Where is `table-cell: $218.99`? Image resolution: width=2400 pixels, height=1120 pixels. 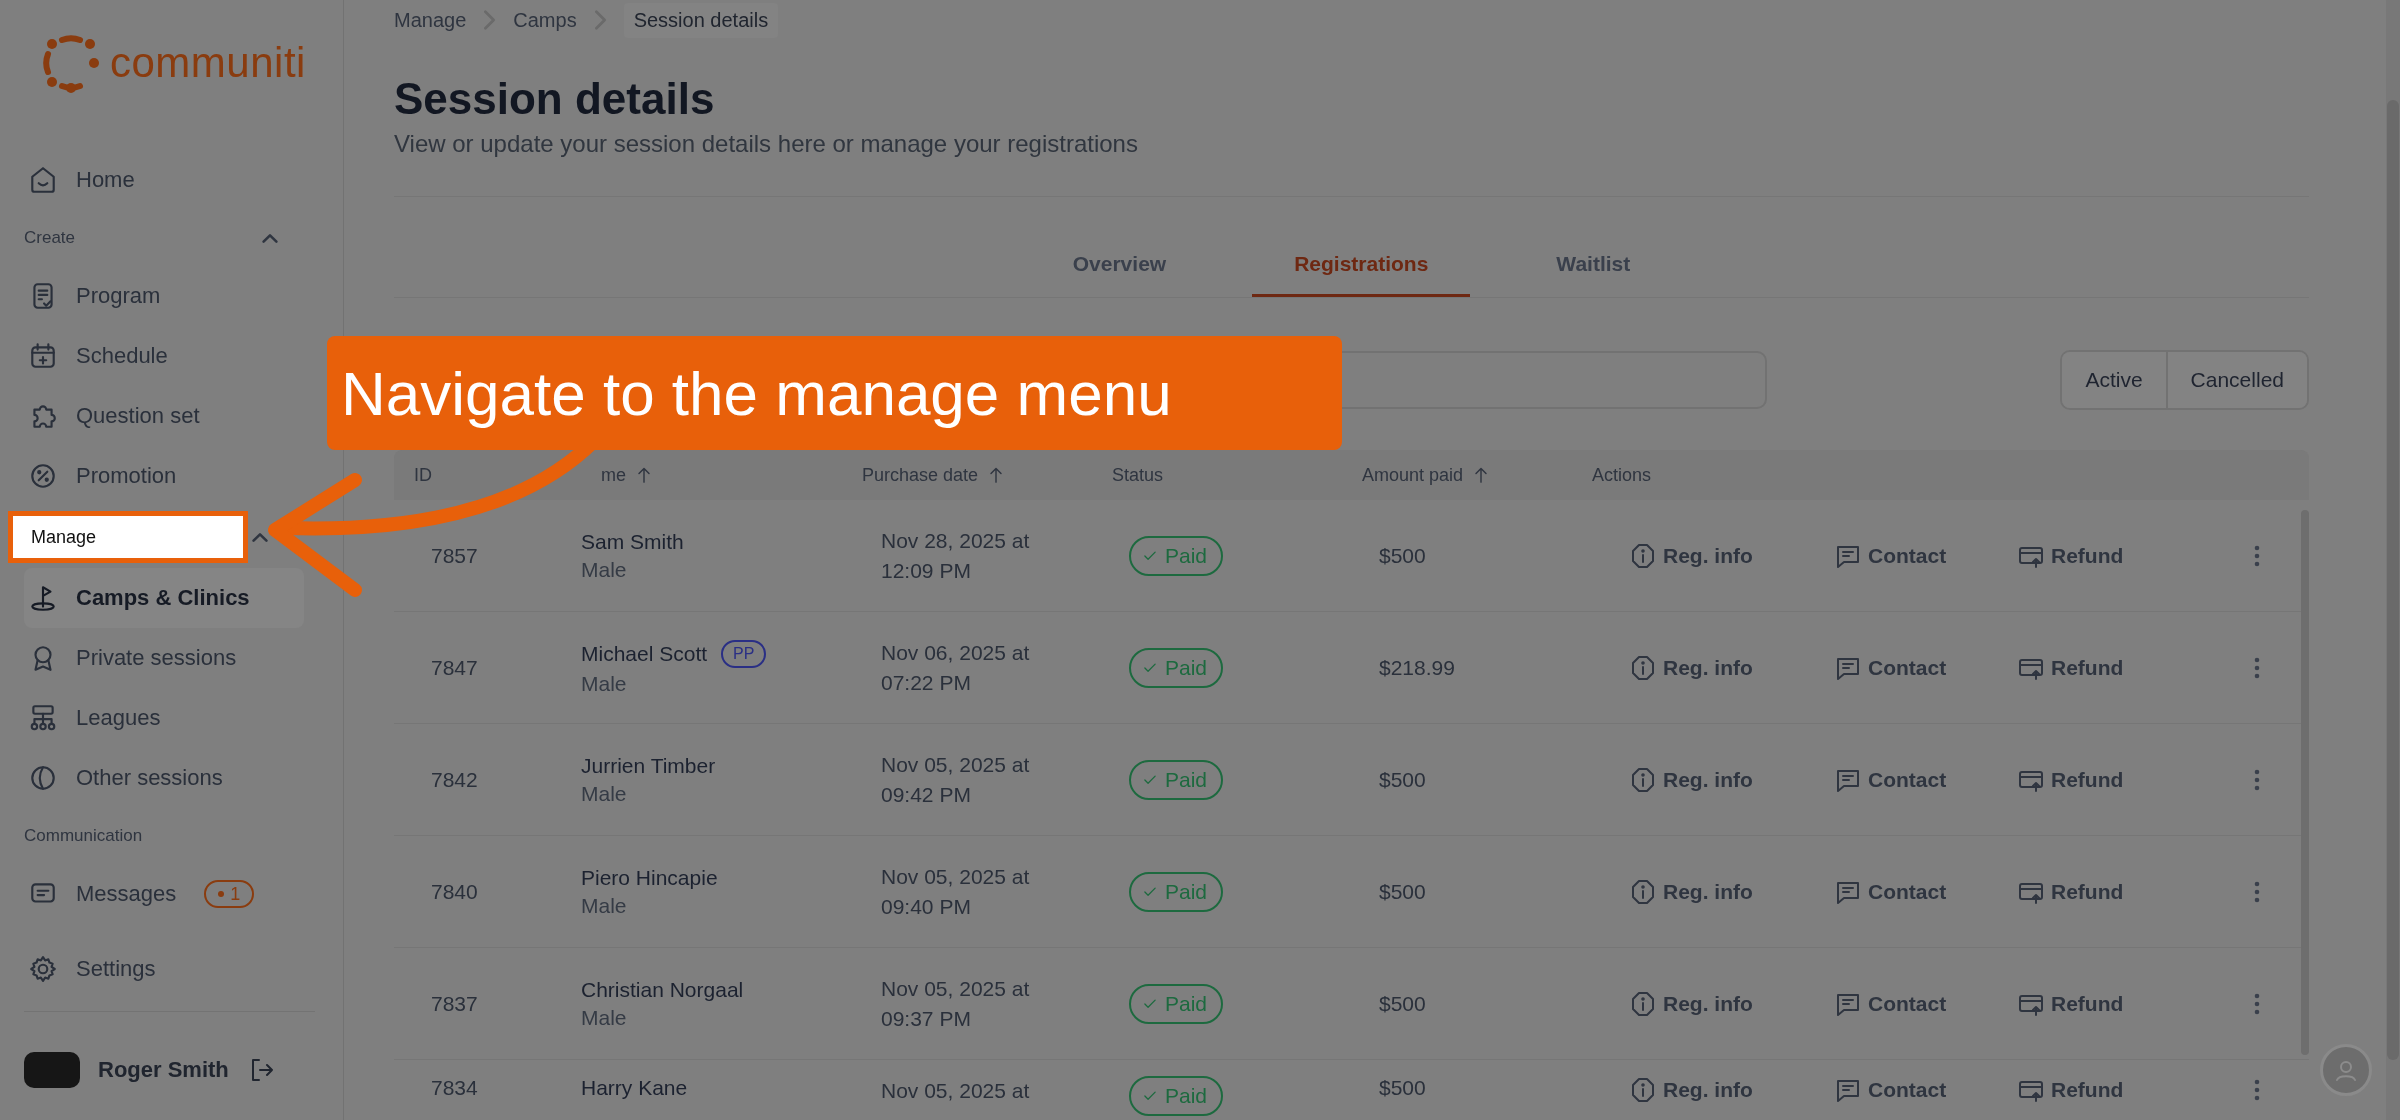 table-cell: $218.99 is located at coordinates (1417, 667).